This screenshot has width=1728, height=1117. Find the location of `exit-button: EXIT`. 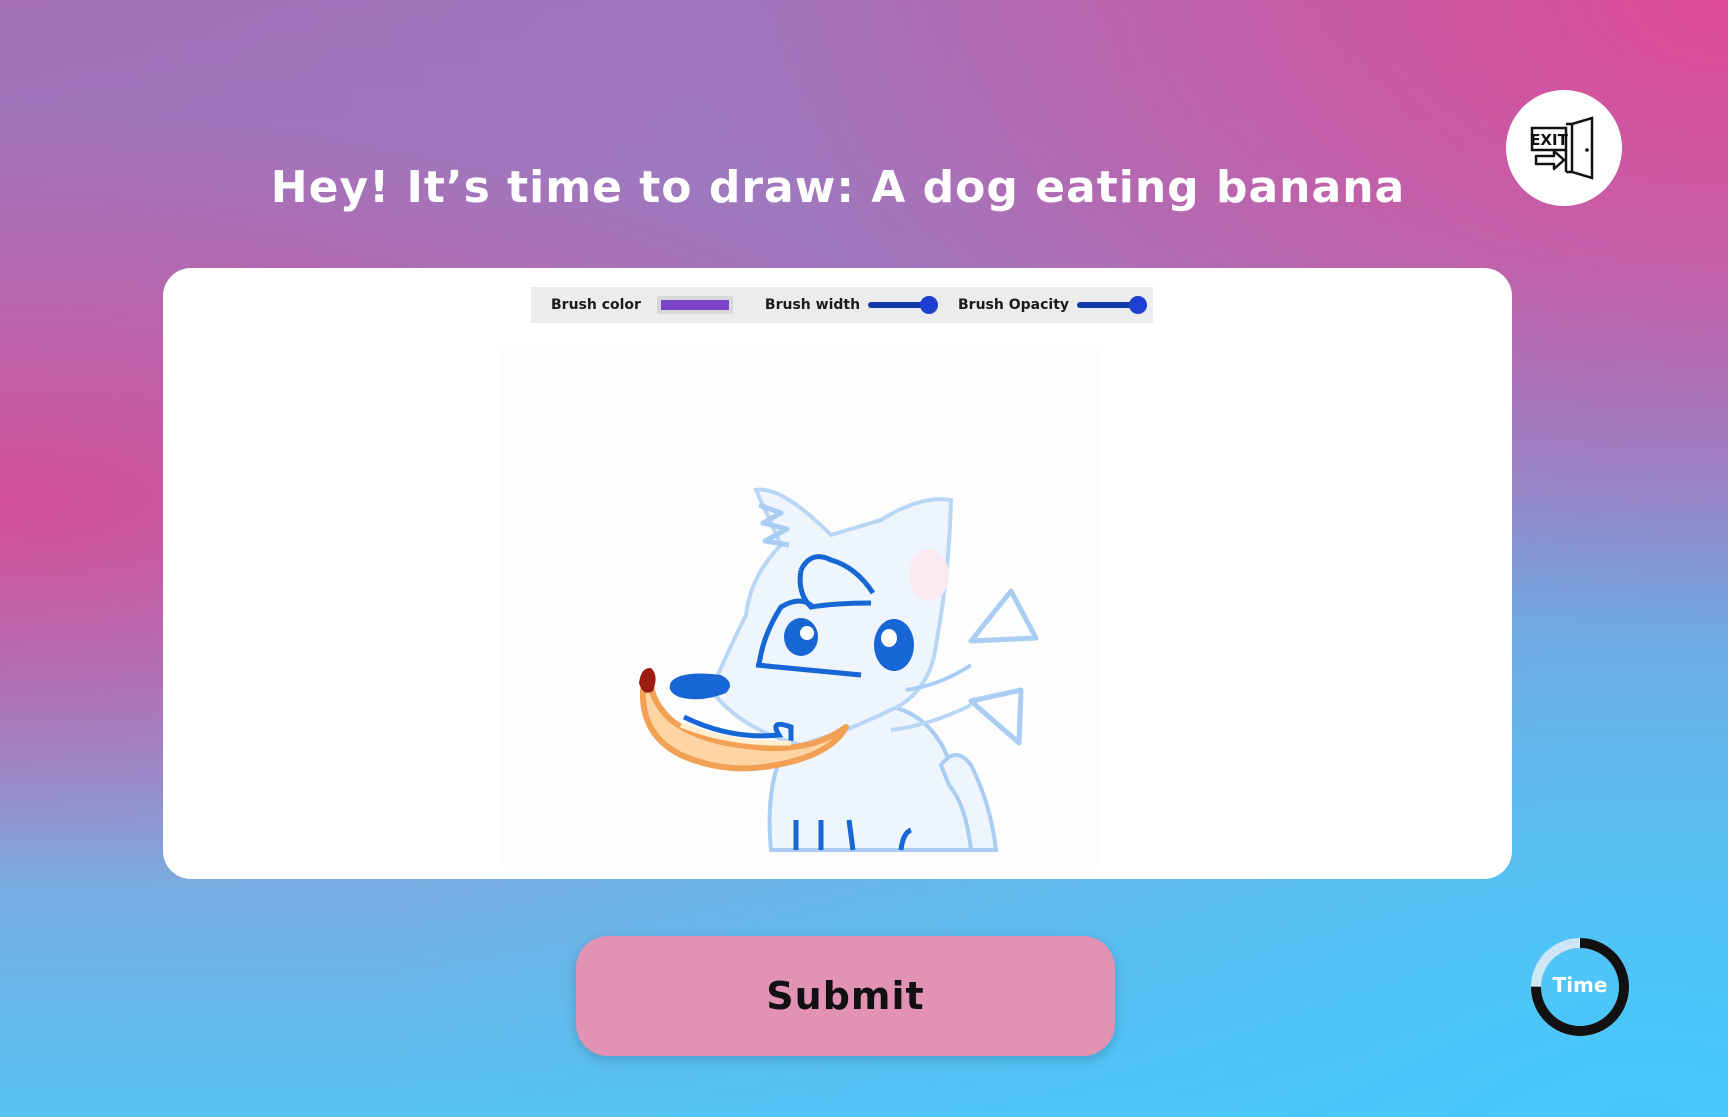

exit-button: EXIT is located at coordinates (1564, 148).